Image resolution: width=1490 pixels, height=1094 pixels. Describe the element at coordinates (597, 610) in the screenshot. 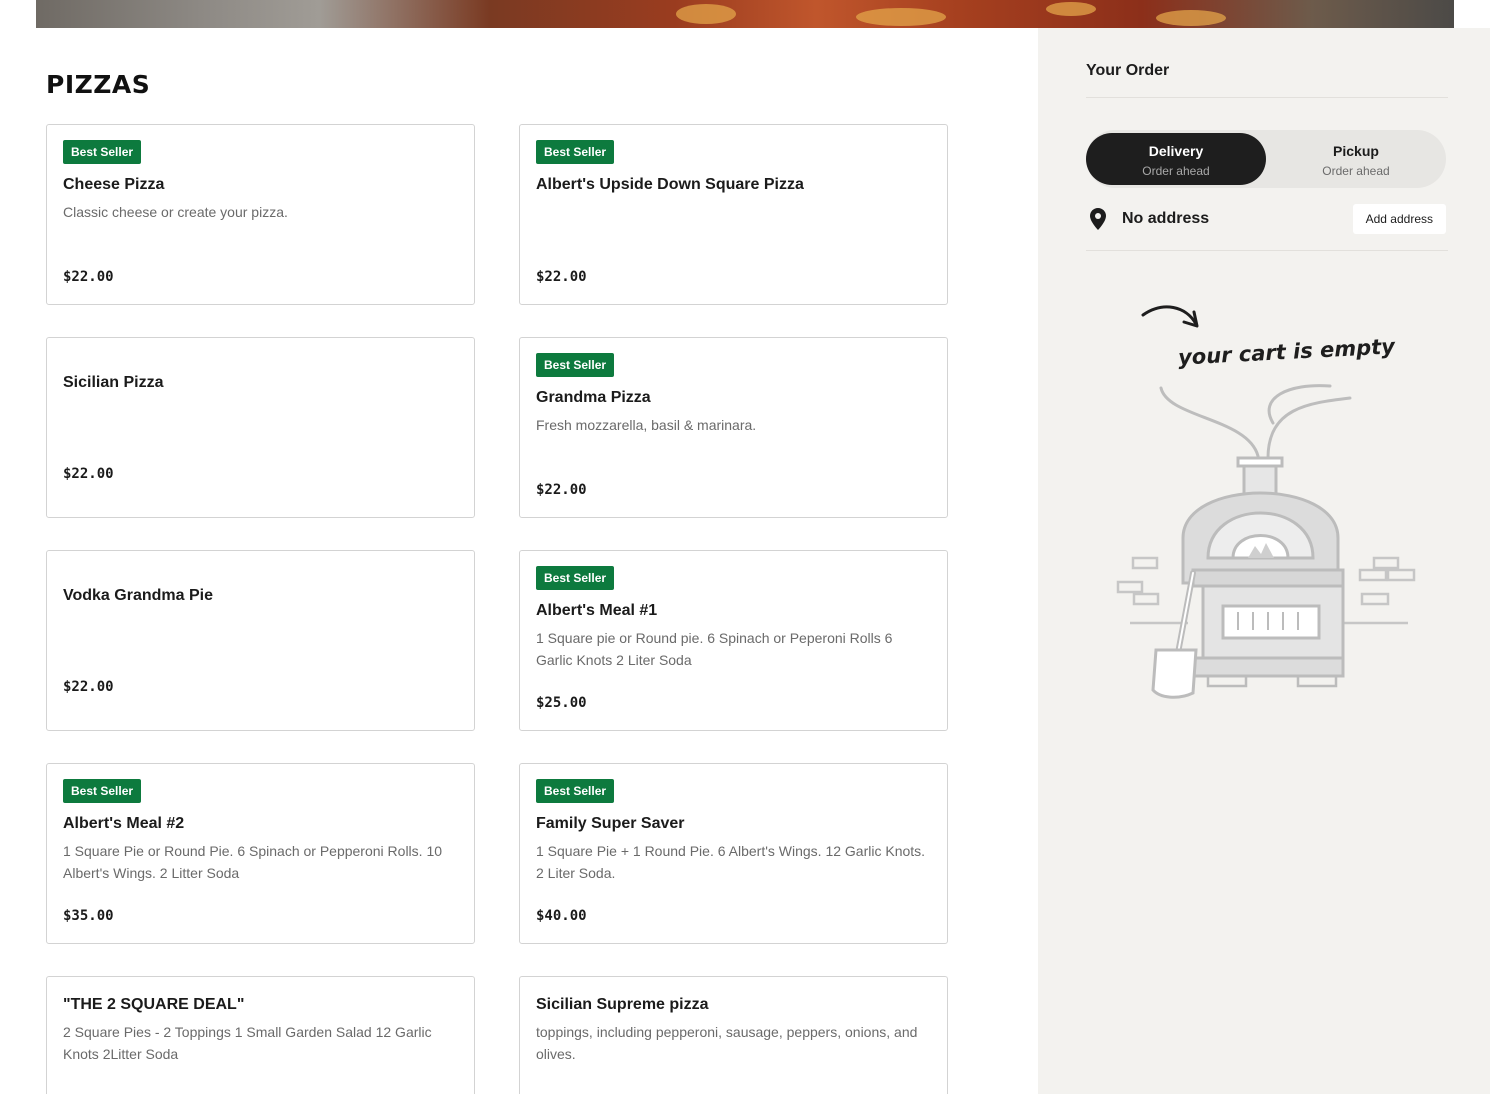

I see `item-name: Albert's Meal #1` at that location.